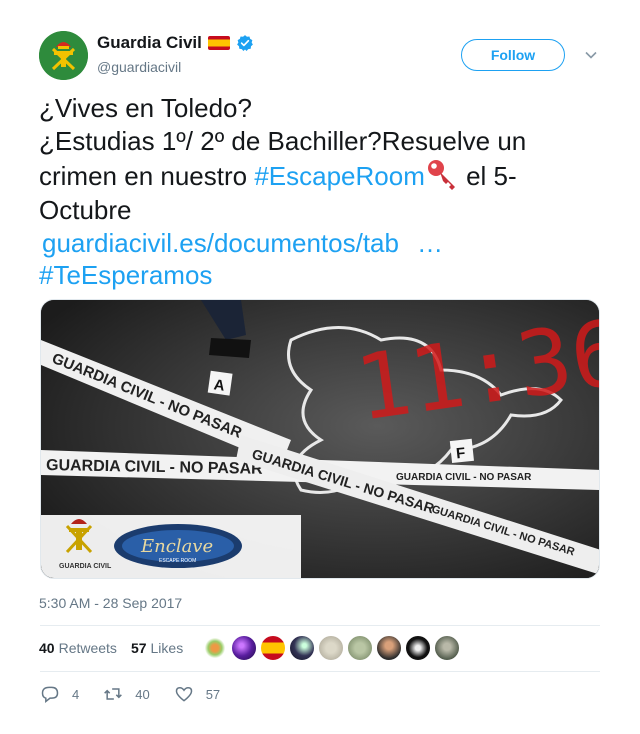 This screenshot has height=734, width=640. I want to click on logo-label: GUARDIA CIVIL, so click(85, 566).